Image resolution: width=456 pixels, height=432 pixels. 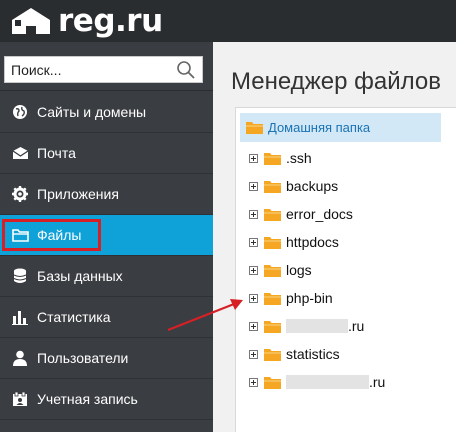 I want to click on sidebar-item-label: Базы данных, so click(x=80, y=276).